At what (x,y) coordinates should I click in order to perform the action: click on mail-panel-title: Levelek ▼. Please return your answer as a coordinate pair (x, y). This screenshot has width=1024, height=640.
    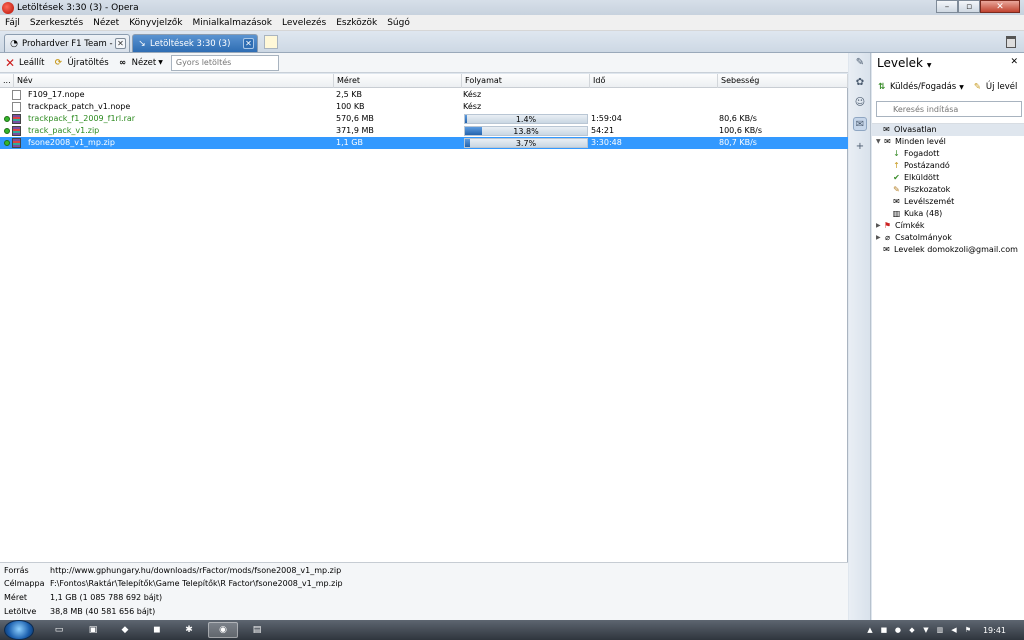
    Looking at the image, I should click on (904, 63).